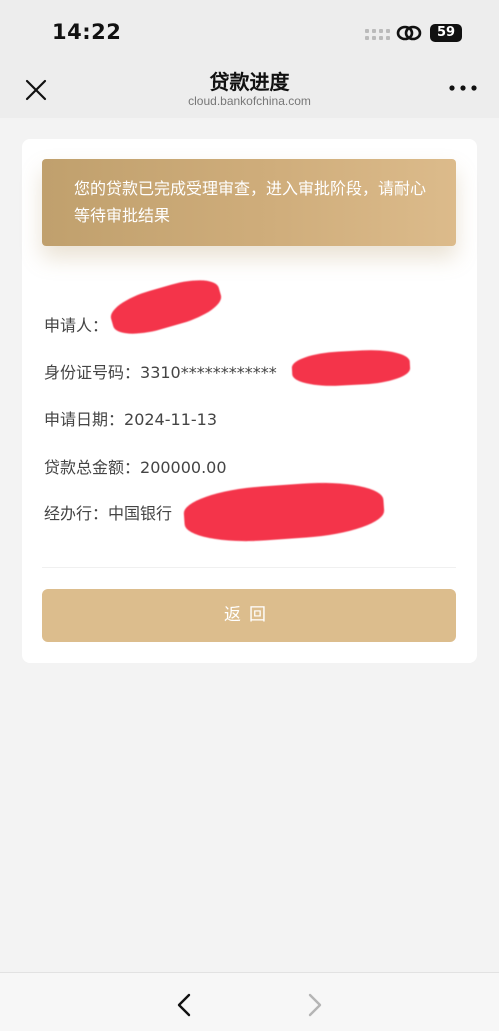 This screenshot has width=499, height=1031. Describe the element at coordinates (249, 1001) in the screenshot. I see `bottom-toolbar` at that location.